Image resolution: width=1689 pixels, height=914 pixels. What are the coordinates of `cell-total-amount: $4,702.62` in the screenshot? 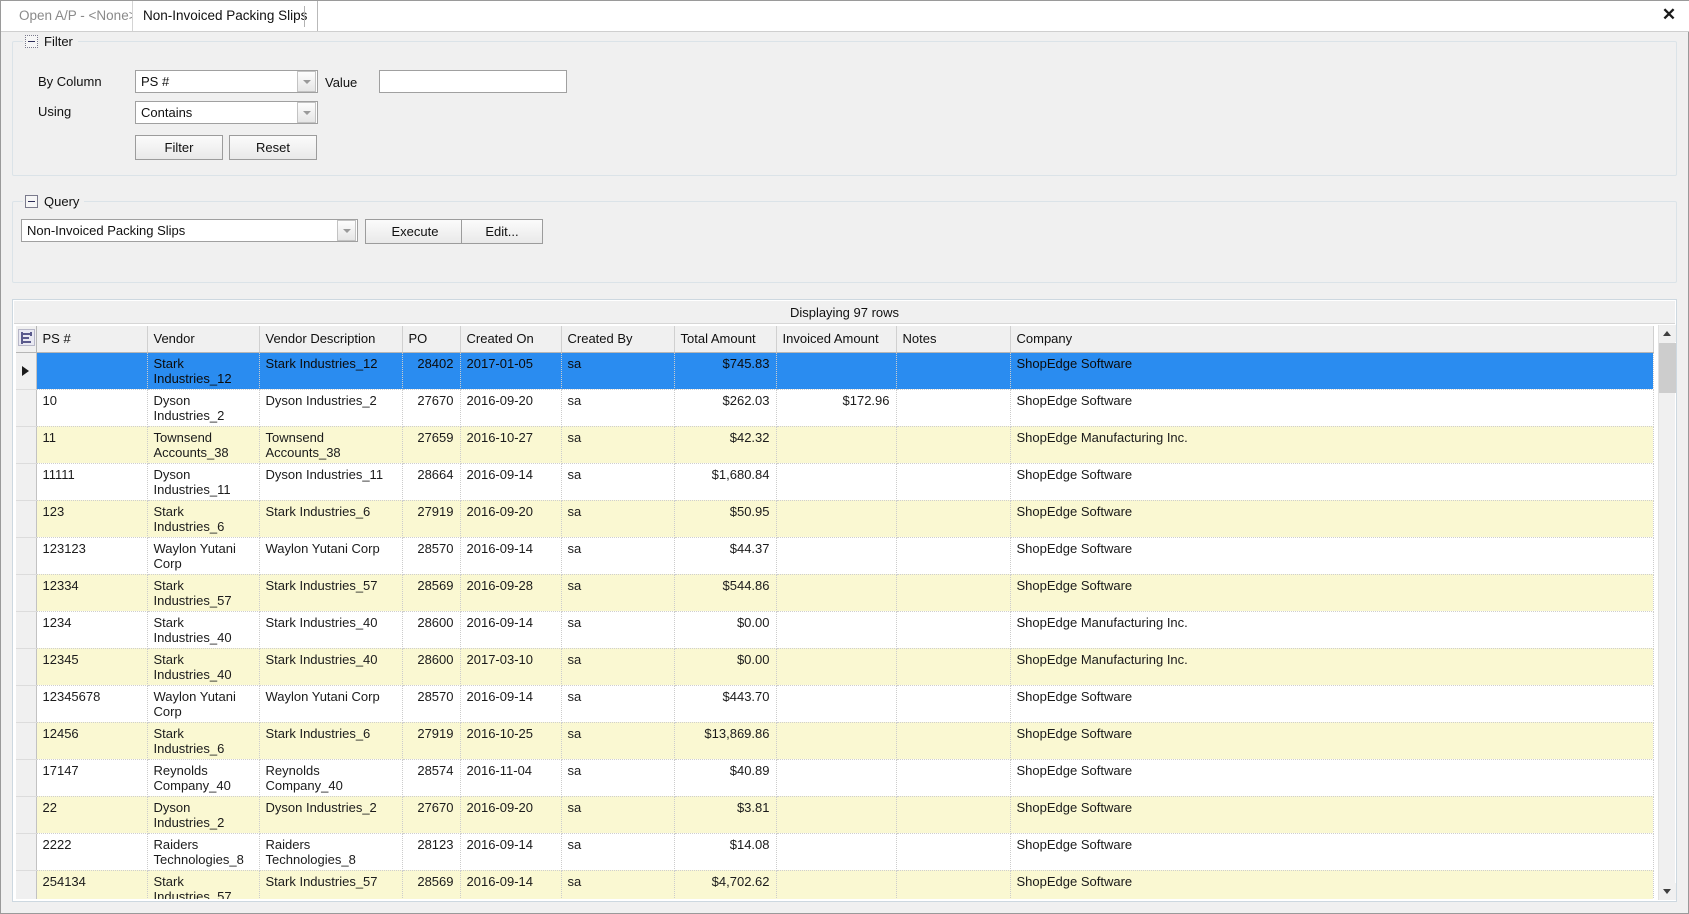 It's located at (725, 884).